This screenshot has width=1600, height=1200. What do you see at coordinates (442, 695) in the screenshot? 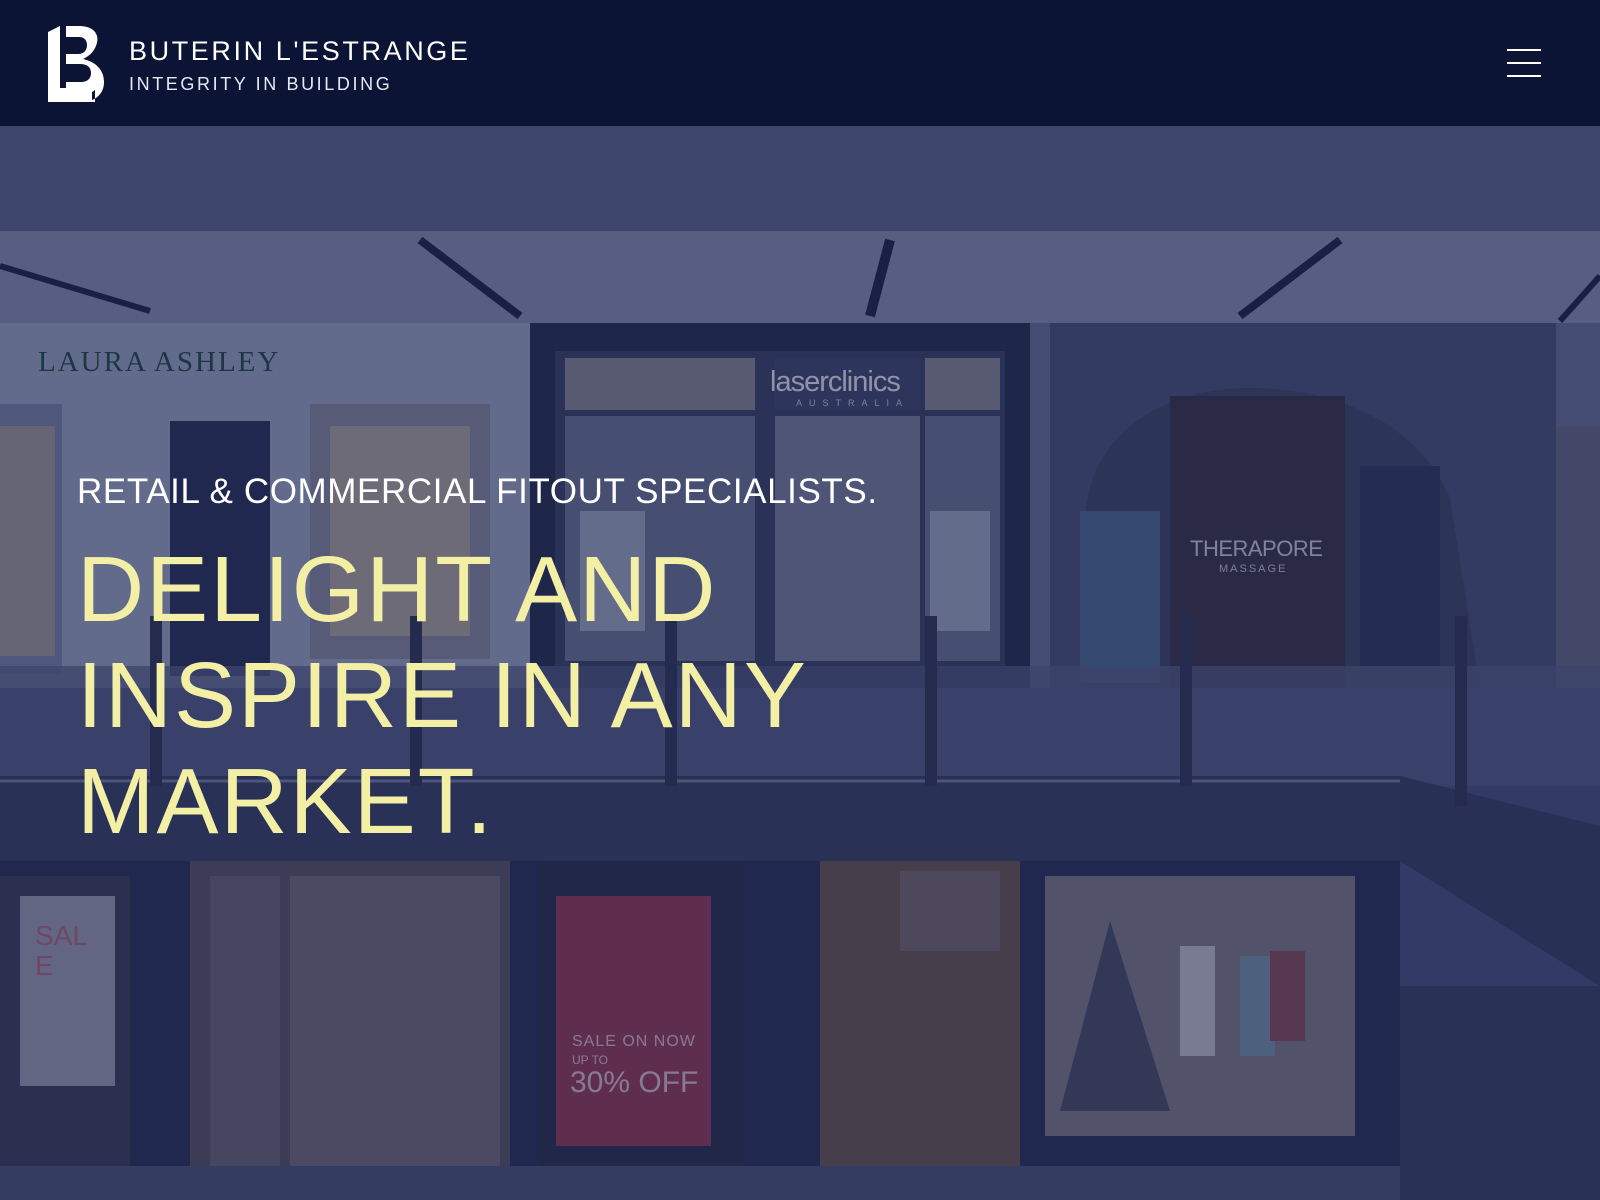
I see `hero-headline: DELIGHT AND INSPIRE IN ANY MARKET.` at bounding box center [442, 695].